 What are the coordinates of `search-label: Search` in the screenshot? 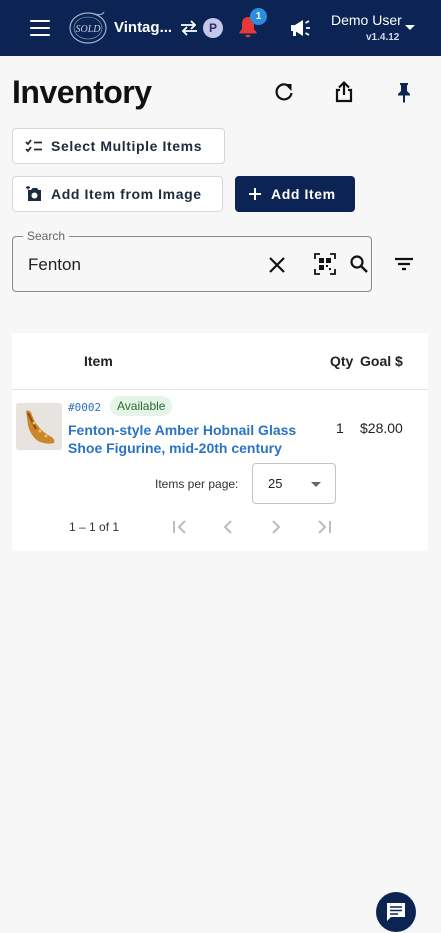 It's located at (46, 236).